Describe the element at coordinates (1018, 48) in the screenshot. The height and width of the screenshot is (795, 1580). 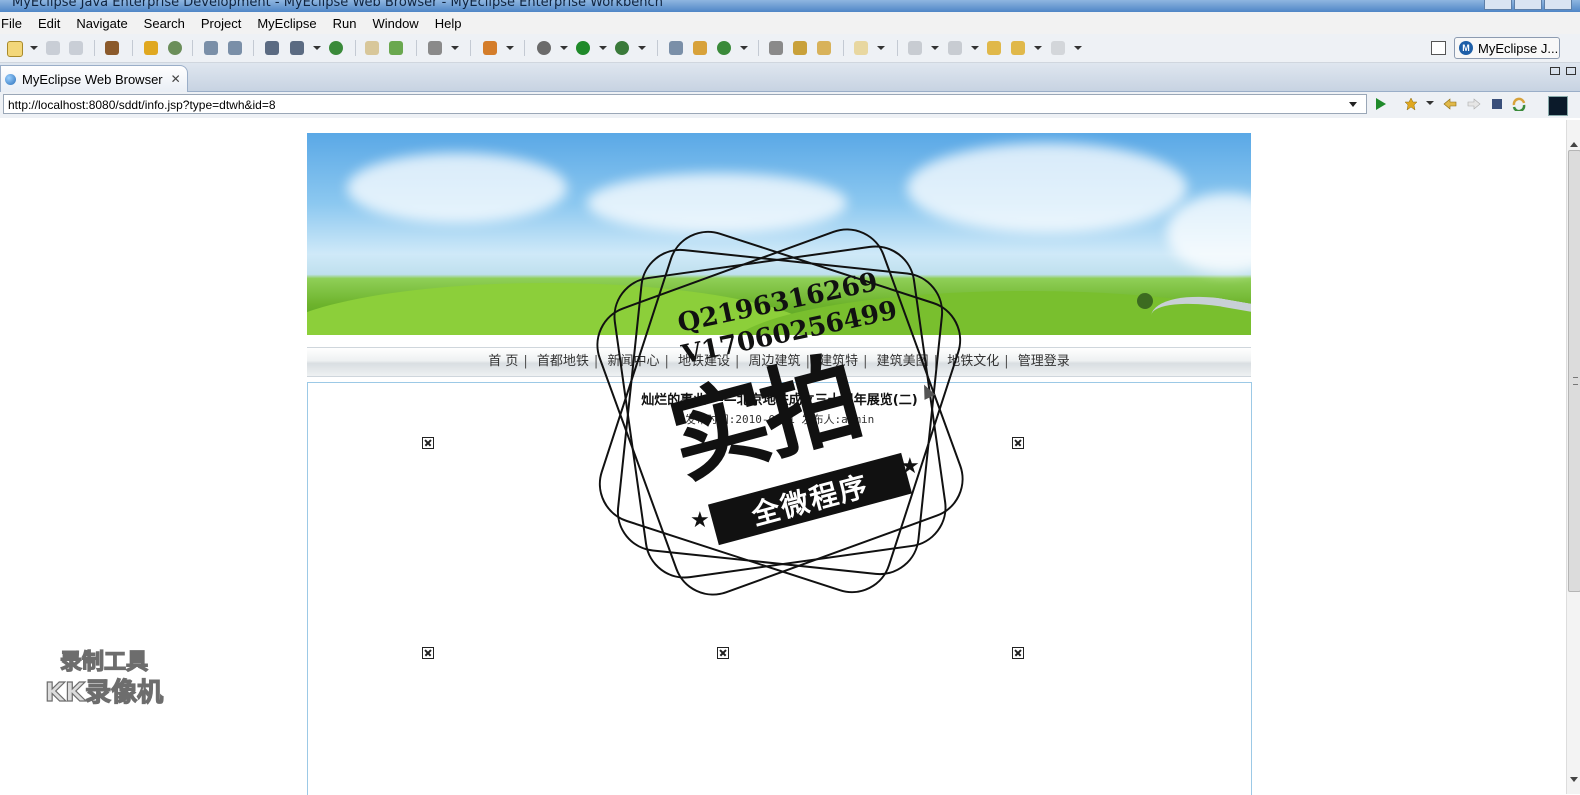
I see `back-icon` at that location.